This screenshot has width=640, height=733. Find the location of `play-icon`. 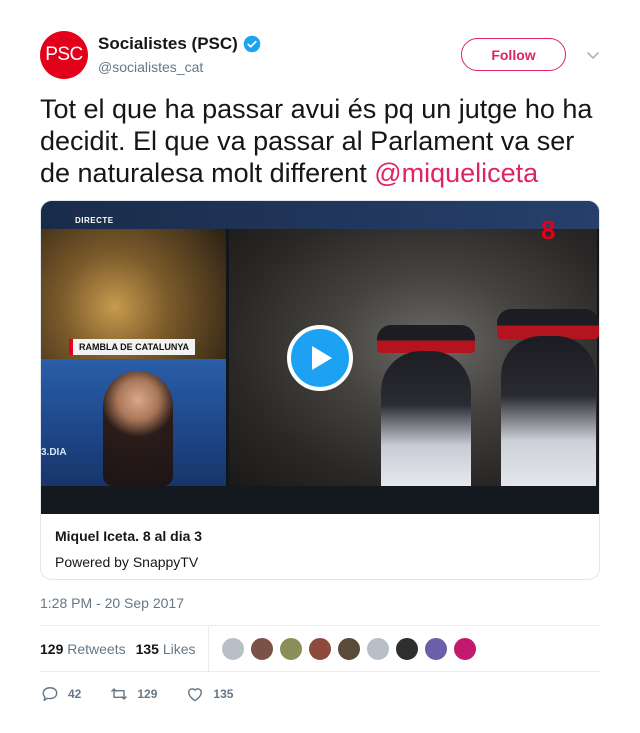

play-icon is located at coordinates (322, 358).